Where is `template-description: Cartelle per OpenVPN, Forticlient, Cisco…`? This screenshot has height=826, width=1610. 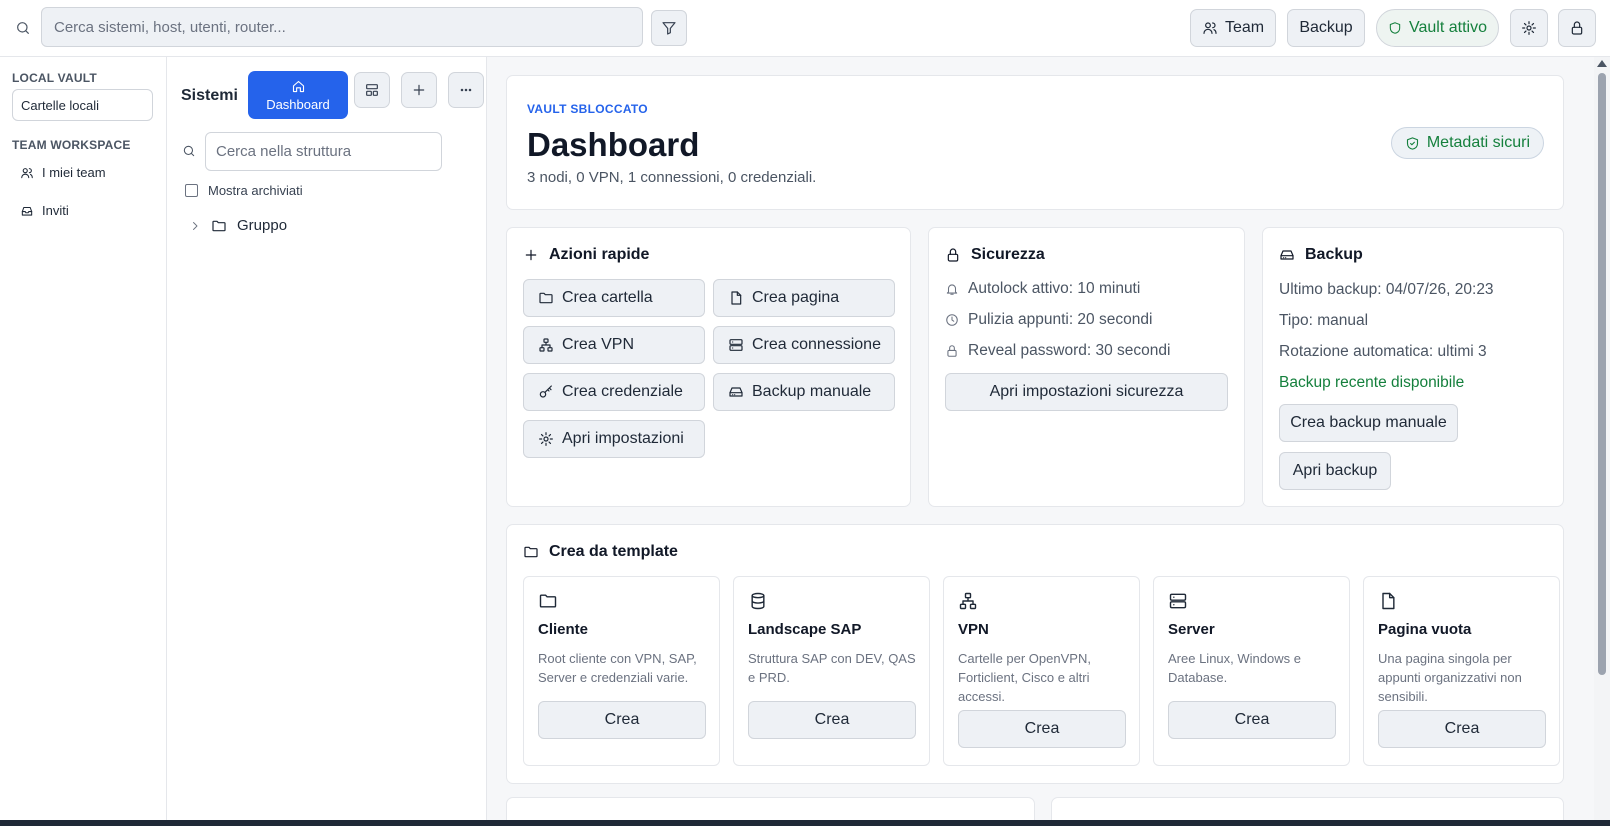
template-description: Cartelle per OpenVPN, Forticlient, Cisco… is located at coordinates (1024, 677).